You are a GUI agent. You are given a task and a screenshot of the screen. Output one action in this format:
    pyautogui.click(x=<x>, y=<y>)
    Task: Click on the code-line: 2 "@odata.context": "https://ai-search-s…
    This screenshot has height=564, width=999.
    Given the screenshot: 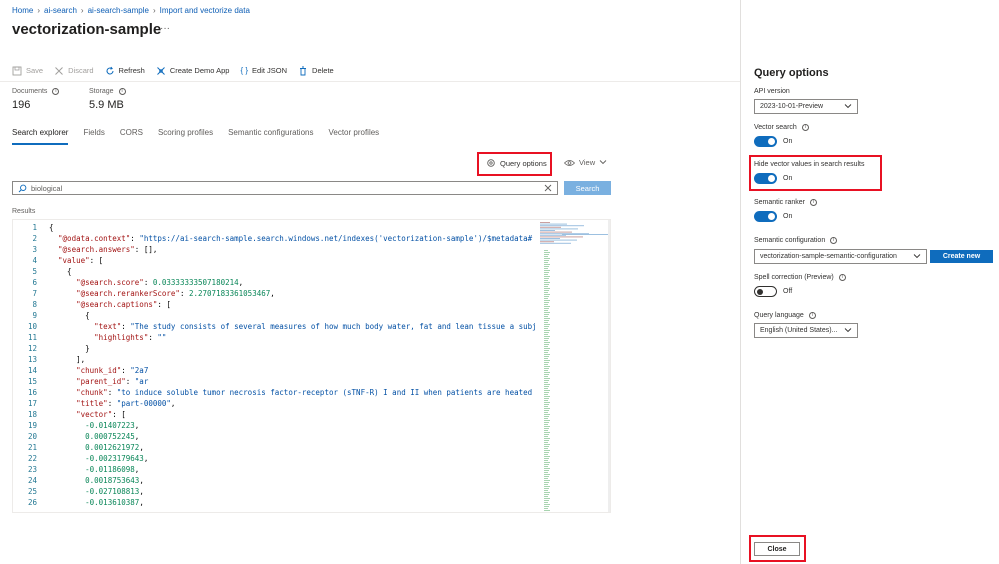 What is the action you would take?
    pyautogui.click(x=275, y=238)
    